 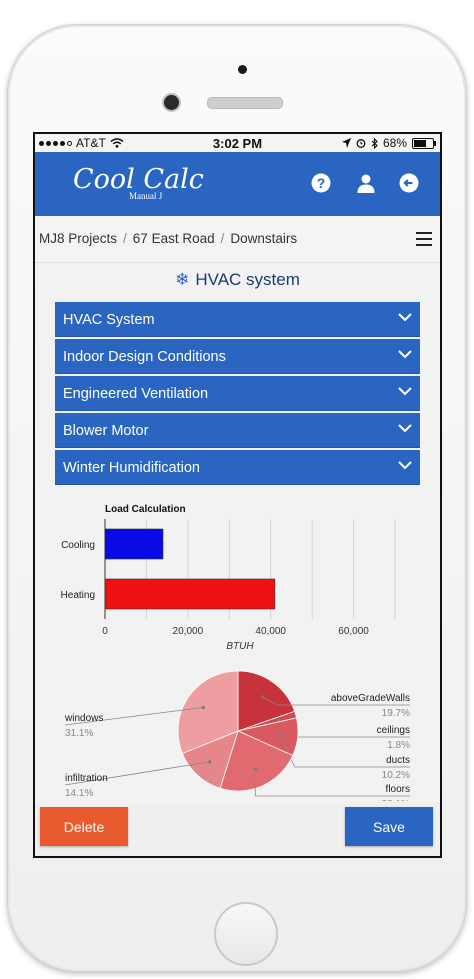 What do you see at coordinates (131, 468) in the screenshot?
I see `section-label: Winter Humidification` at bounding box center [131, 468].